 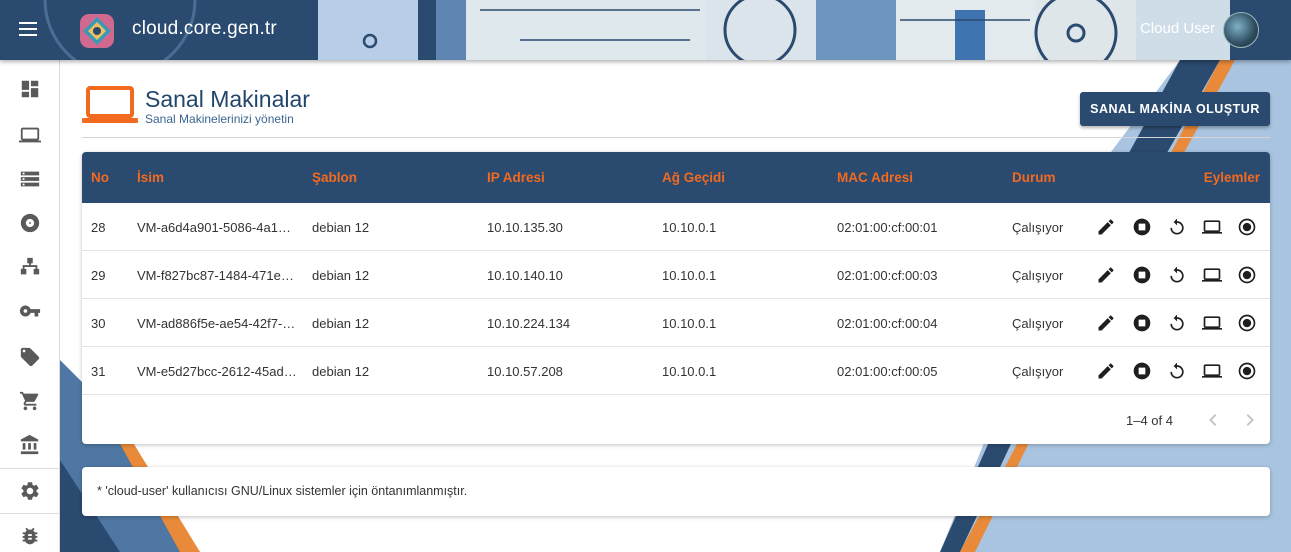 What do you see at coordinates (29, 401) in the screenshot?
I see `cart-icon` at bounding box center [29, 401].